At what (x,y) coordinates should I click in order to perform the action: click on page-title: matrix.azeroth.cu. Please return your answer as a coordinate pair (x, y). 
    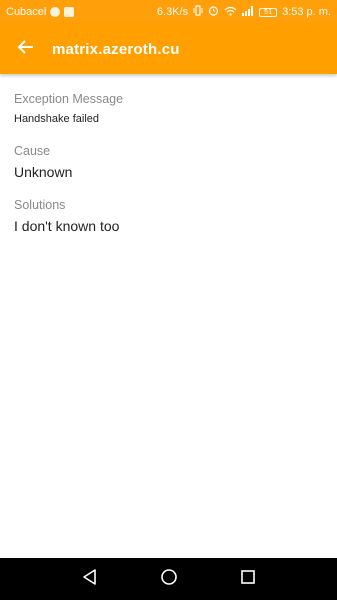
    Looking at the image, I should click on (116, 49).